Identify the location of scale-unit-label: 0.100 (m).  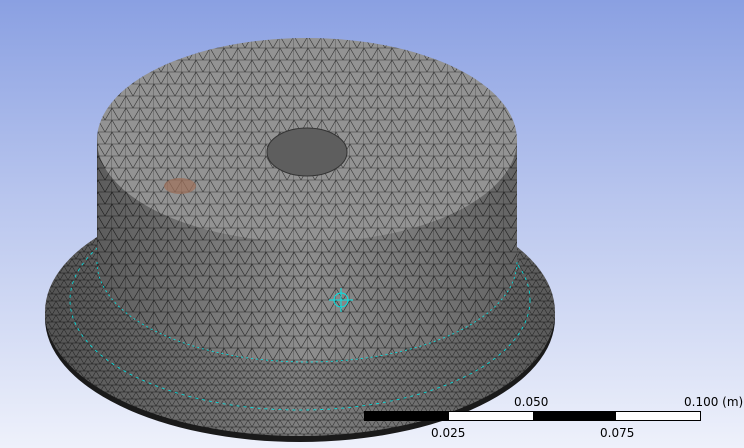
(714, 402).